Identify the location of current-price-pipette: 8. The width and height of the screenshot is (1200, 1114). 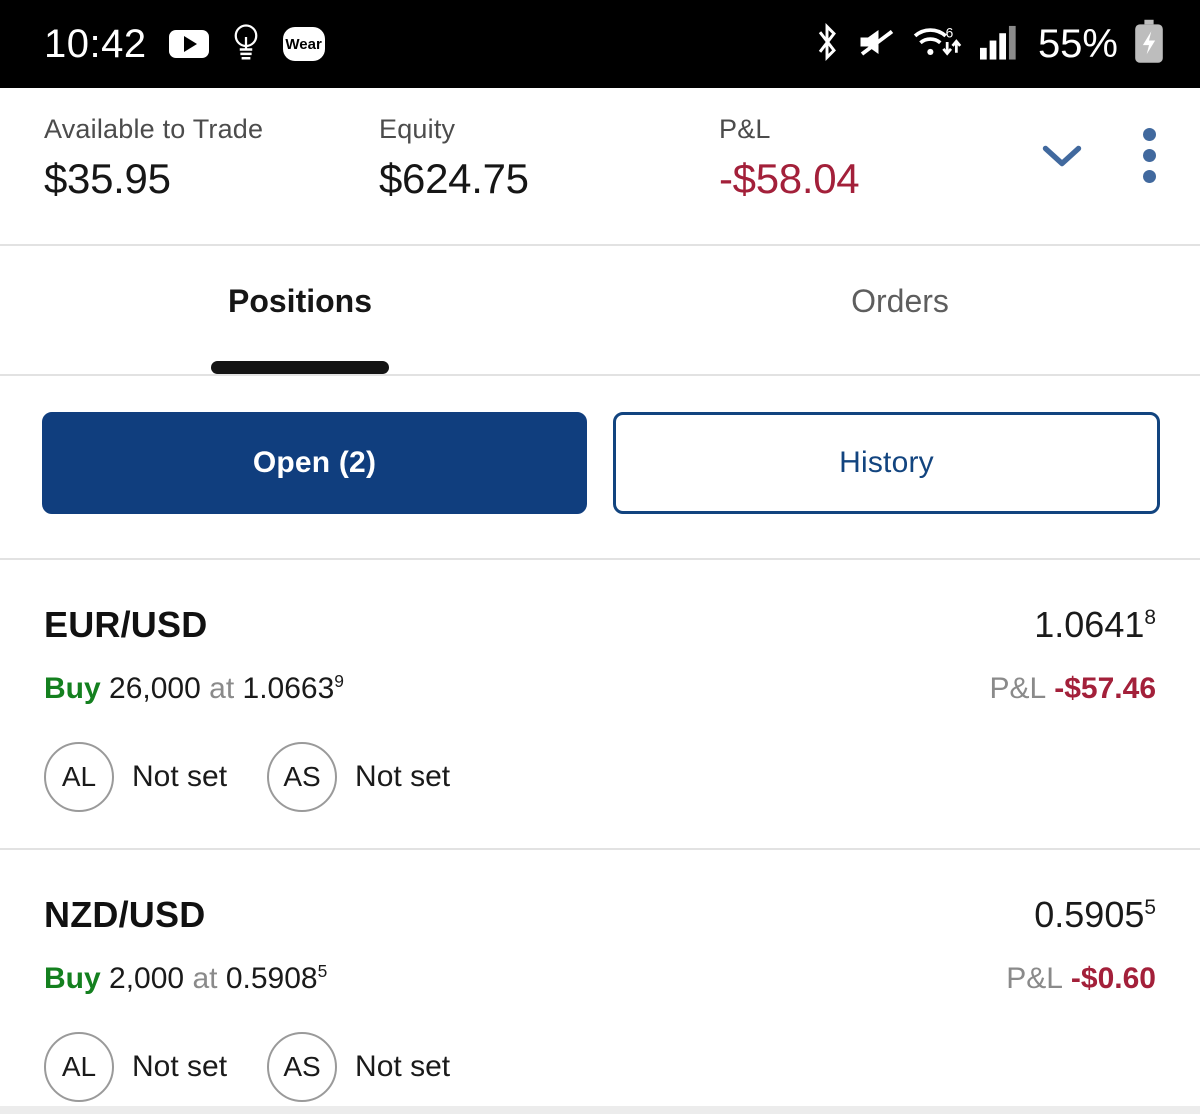
(1150, 617).